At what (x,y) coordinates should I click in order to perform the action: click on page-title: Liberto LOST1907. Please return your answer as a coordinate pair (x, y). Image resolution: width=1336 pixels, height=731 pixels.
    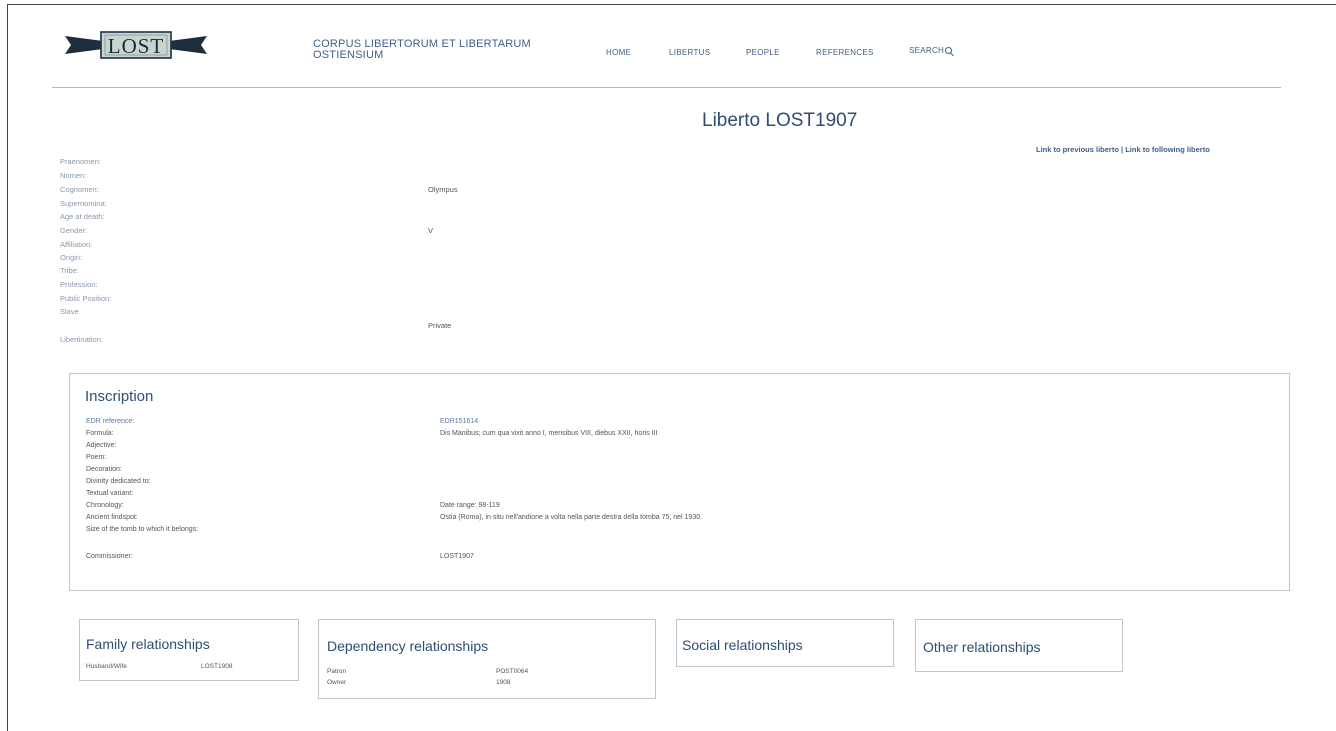
    Looking at the image, I should click on (780, 120).